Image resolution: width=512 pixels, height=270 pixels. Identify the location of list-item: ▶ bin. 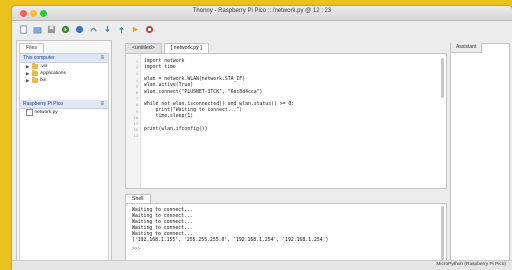
(64, 80).